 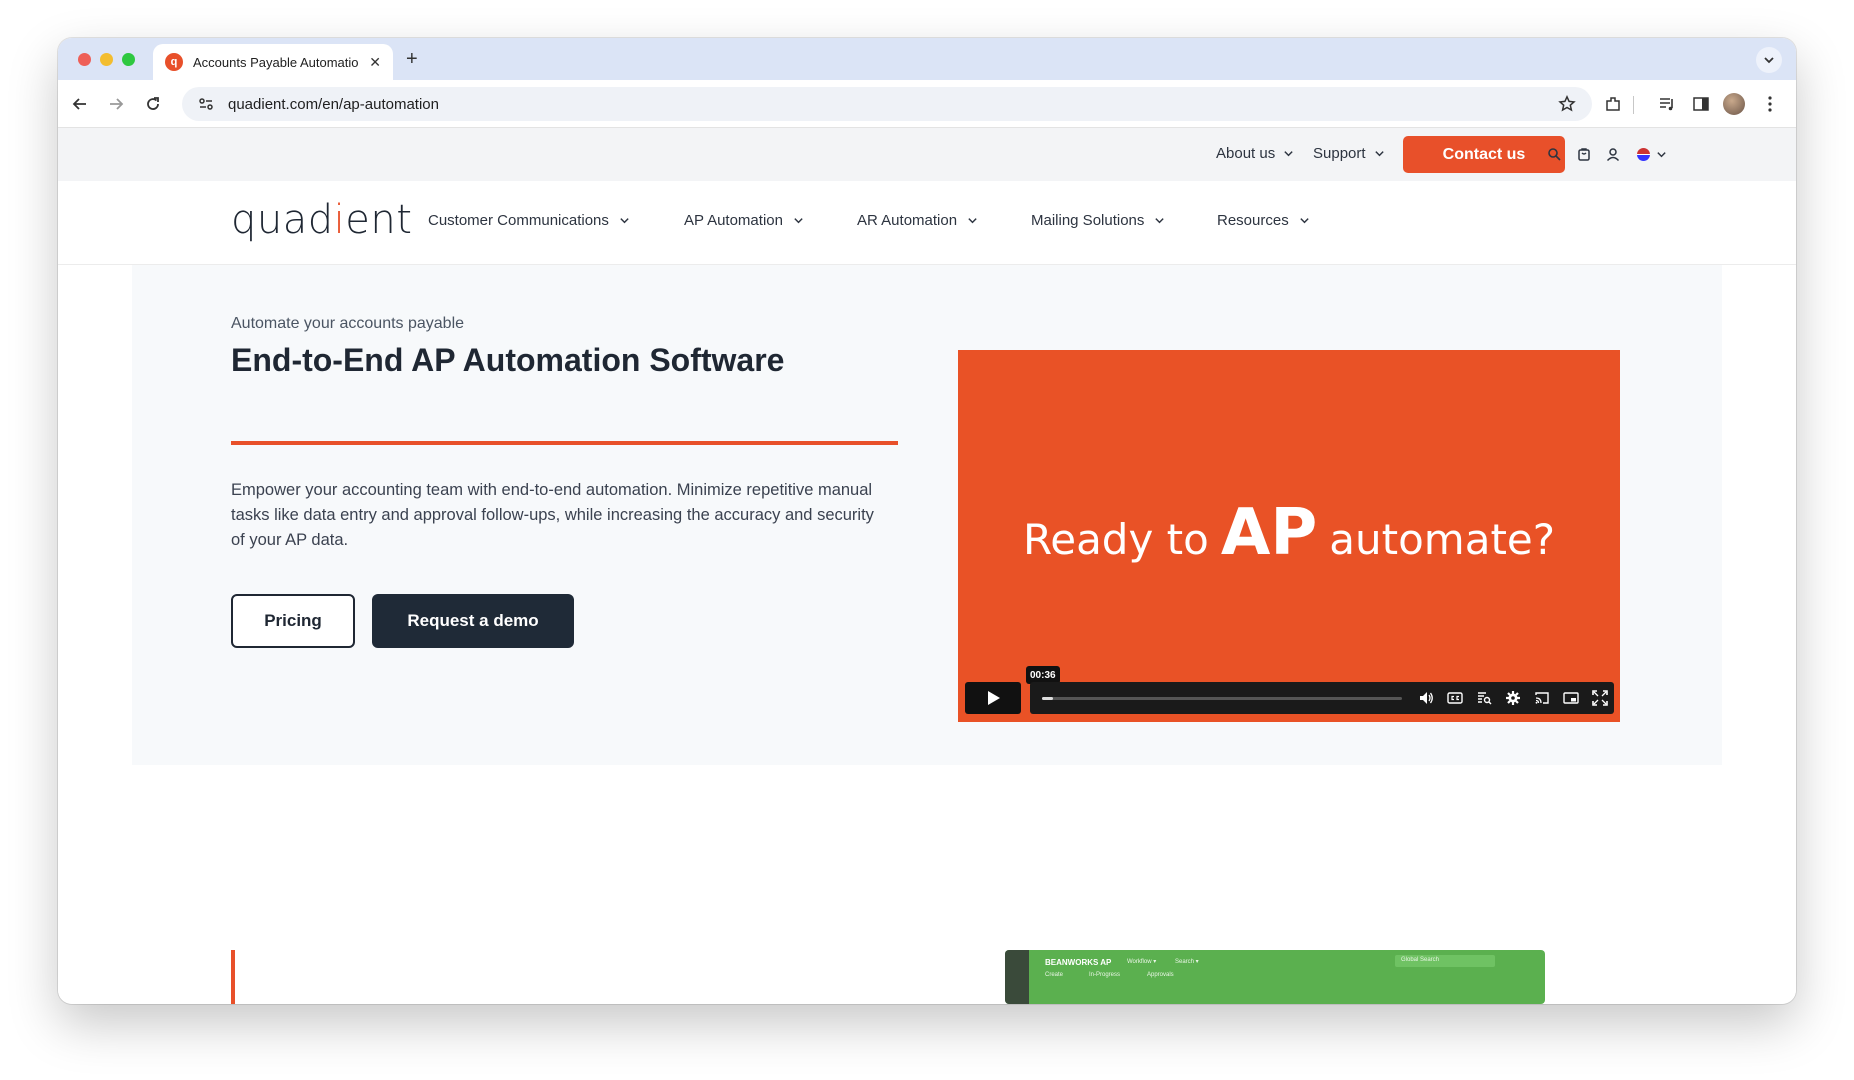 What do you see at coordinates (1584, 154) in the screenshot?
I see `cart-icon` at bounding box center [1584, 154].